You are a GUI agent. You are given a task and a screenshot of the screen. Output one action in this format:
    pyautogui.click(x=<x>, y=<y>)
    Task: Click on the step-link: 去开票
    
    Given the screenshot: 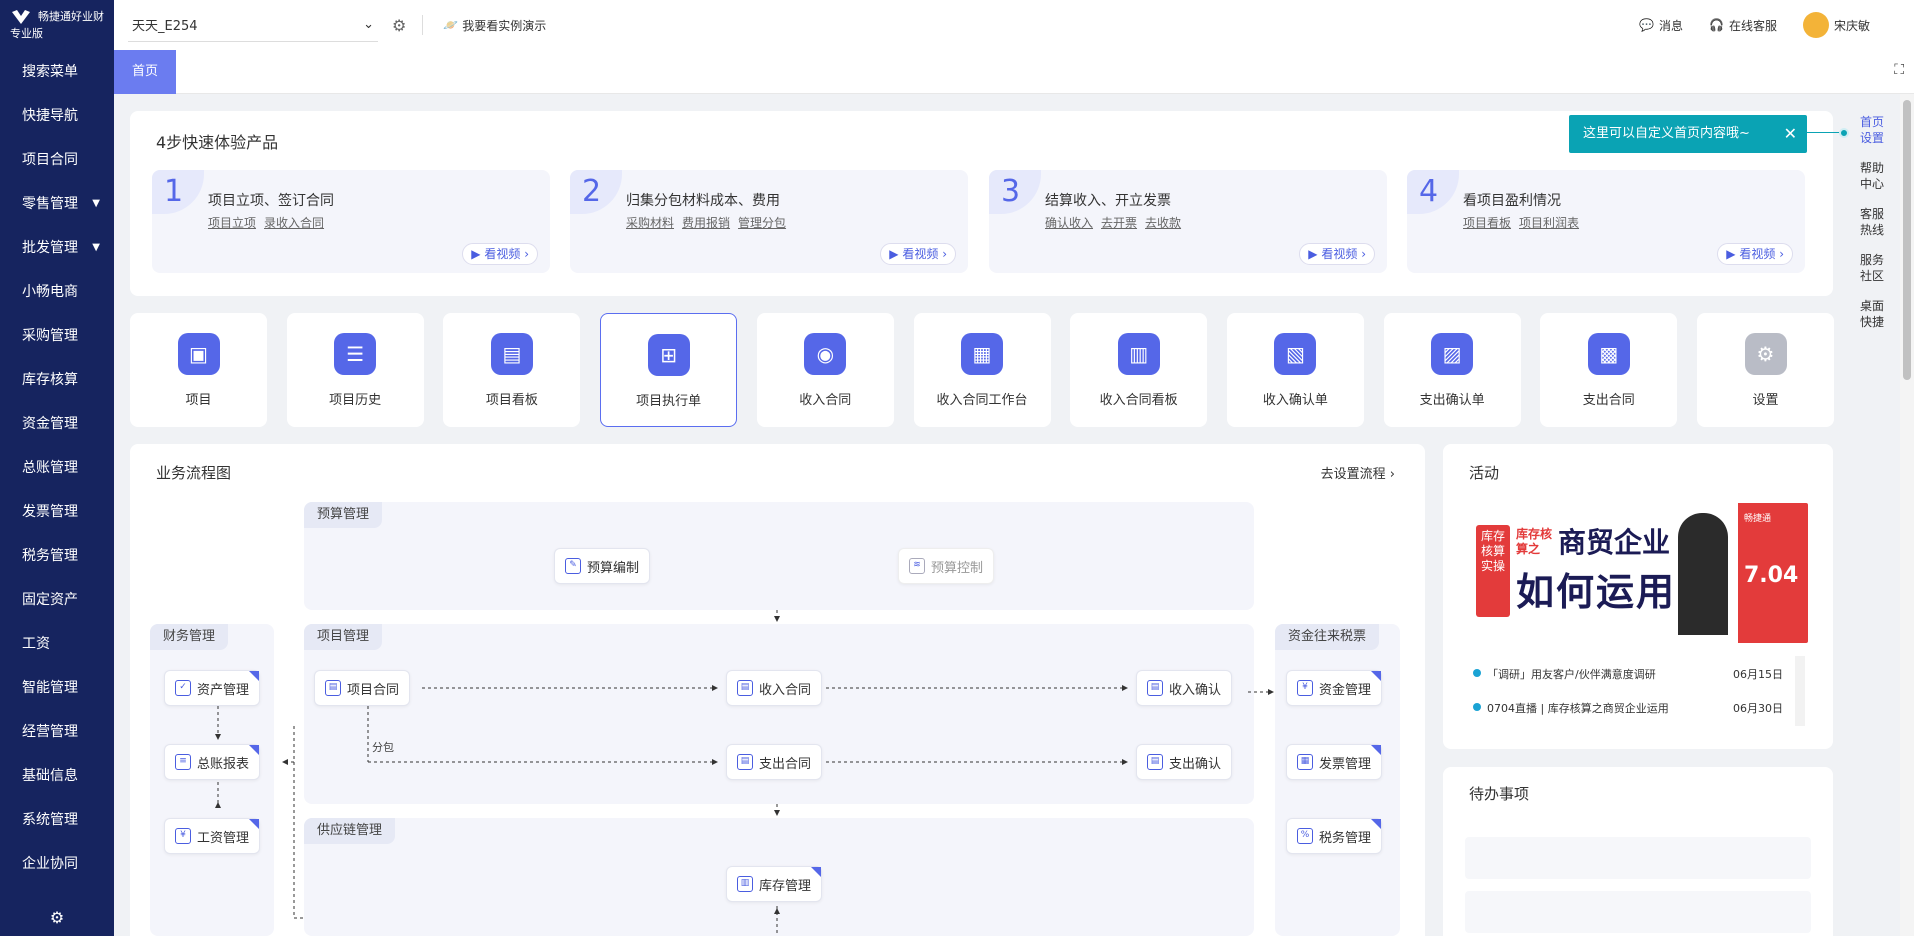 What is the action you would take?
    pyautogui.click(x=1119, y=222)
    